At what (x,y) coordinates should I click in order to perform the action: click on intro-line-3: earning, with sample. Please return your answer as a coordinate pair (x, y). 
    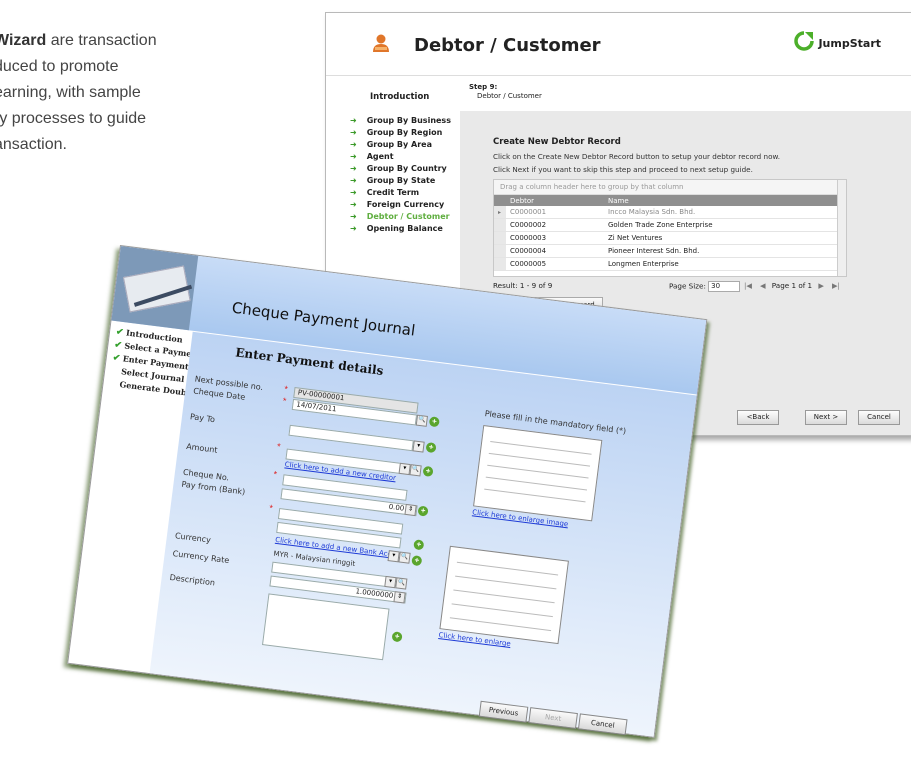
    Looking at the image, I should click on (70, 92).